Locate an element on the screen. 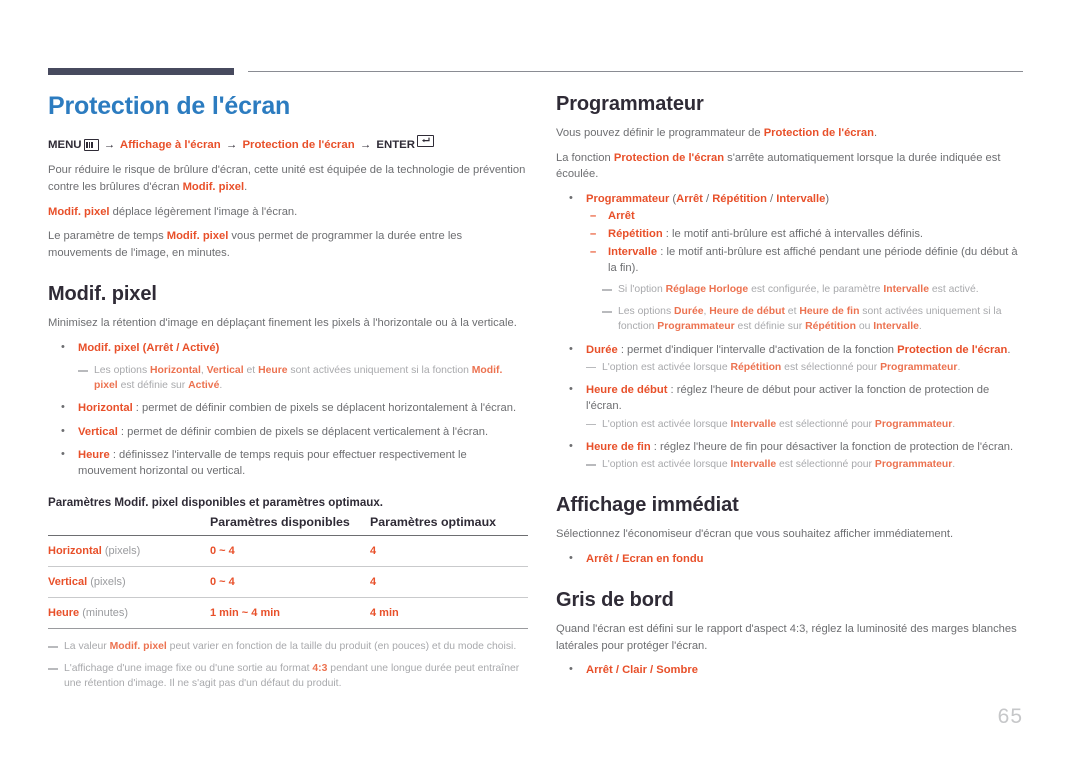  bullet-keyword: Protection de l'écran is located at coordinates (952, 349).